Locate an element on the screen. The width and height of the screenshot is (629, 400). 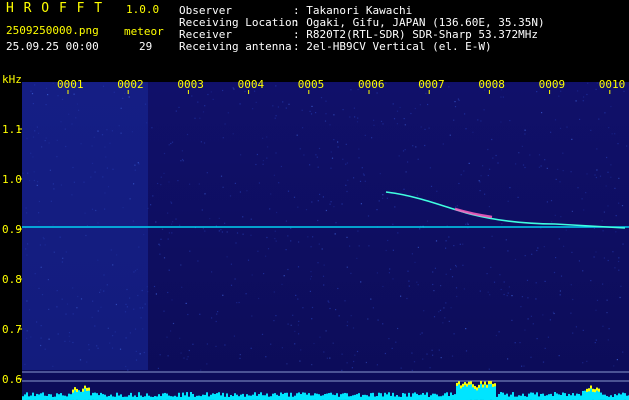
antenna-value: : 2el-HB9CV Vertical (el. E-W) is located at coordinates (392, 46).